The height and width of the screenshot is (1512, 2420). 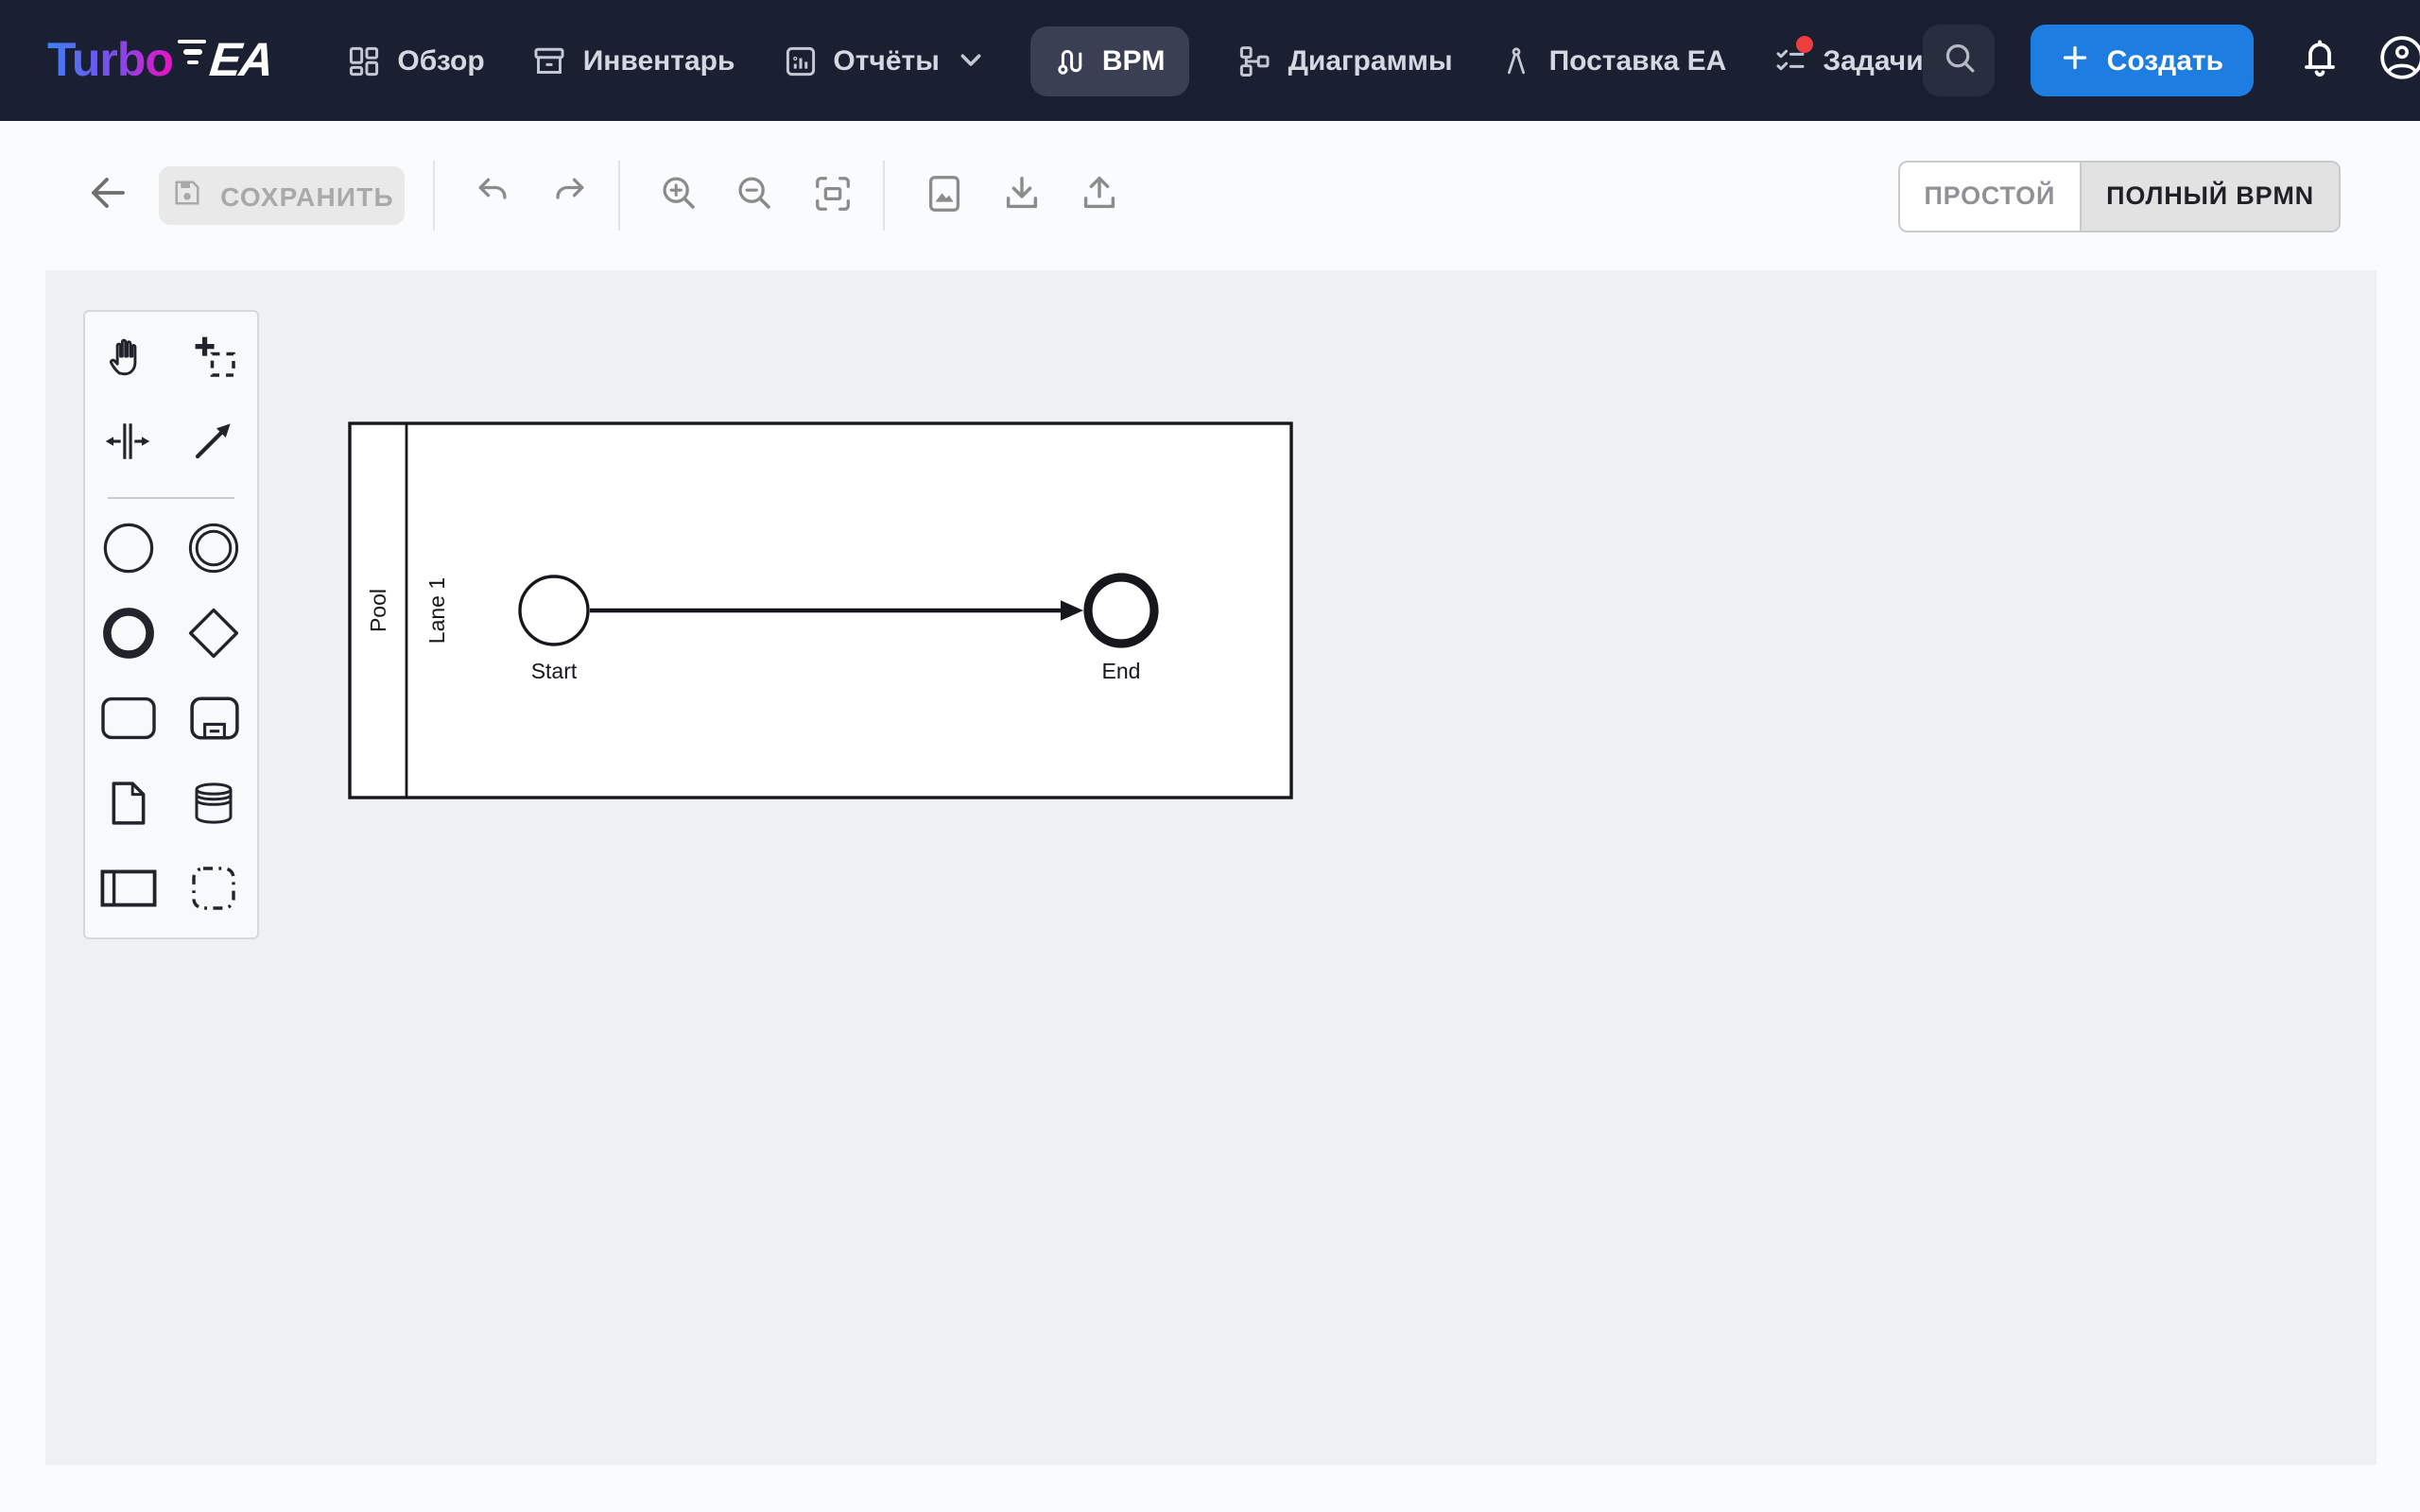 I want to click on redo-icon, so click(x=569, y=195).